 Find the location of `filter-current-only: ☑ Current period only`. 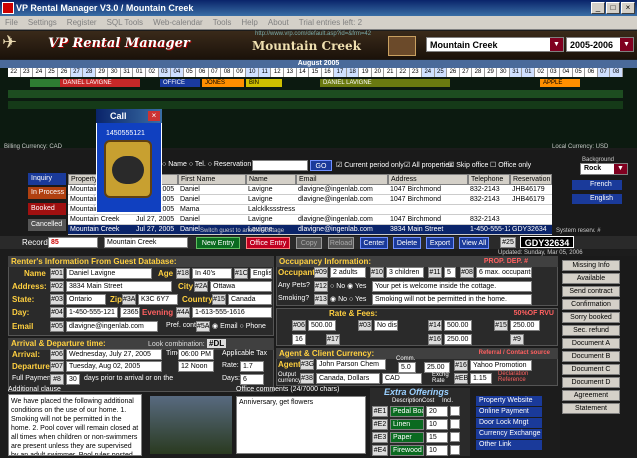

filter-current-only: ☑ Current period only is located at coordinates (370, 165).